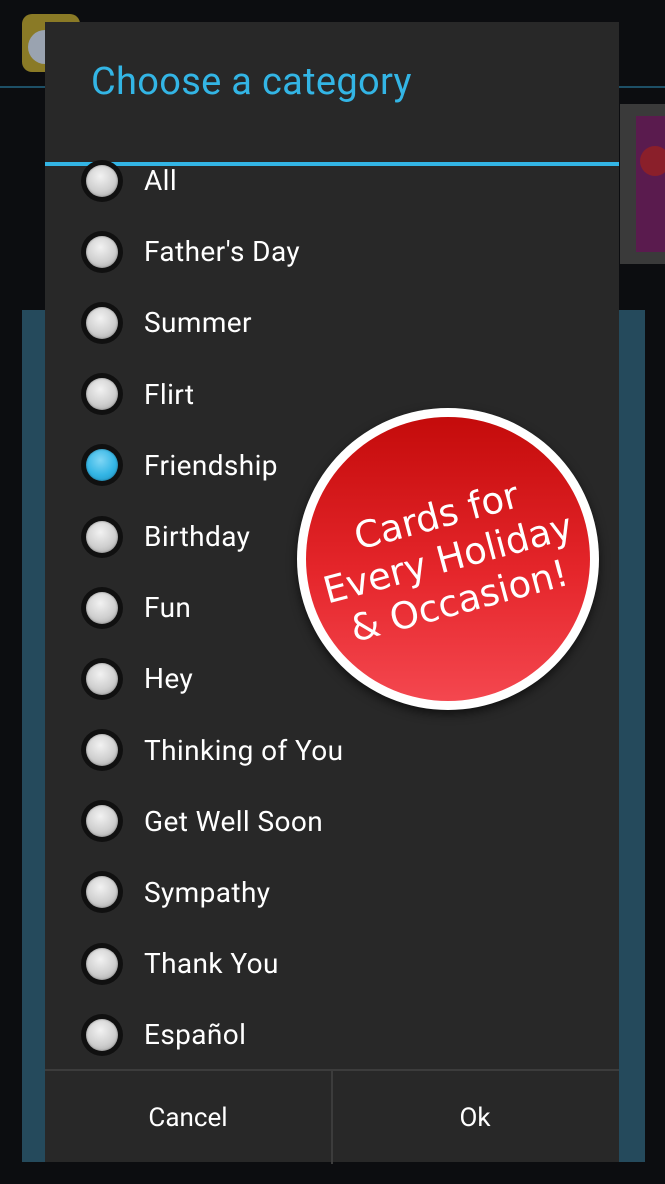 The image size is (665, 1184). I want to click on promo-badge: Cards for Every Holiday & Occasion!, so click(448, 559).